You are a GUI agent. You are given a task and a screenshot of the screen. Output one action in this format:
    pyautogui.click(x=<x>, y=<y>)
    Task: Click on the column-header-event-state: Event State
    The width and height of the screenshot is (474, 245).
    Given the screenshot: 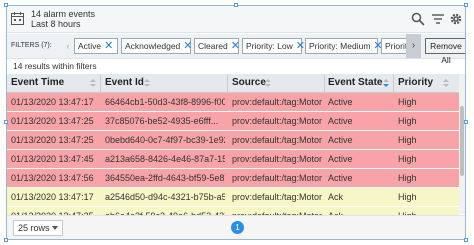 What is the action you would take?
    pyautogui.click(x=355, y=82)
    